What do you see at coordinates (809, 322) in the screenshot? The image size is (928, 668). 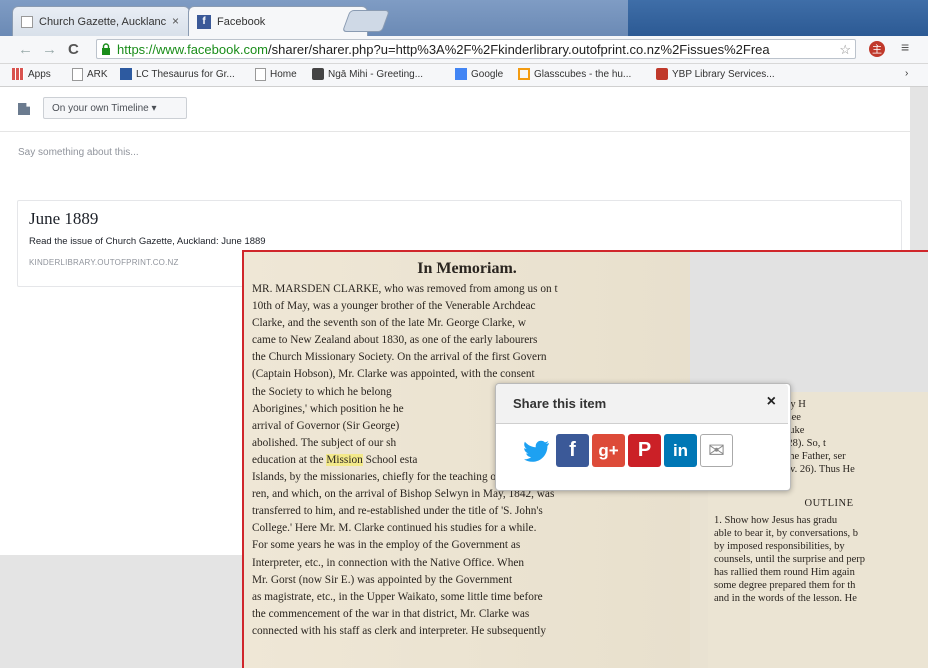 I see `viewer-background` at bounding box center [809, 322].